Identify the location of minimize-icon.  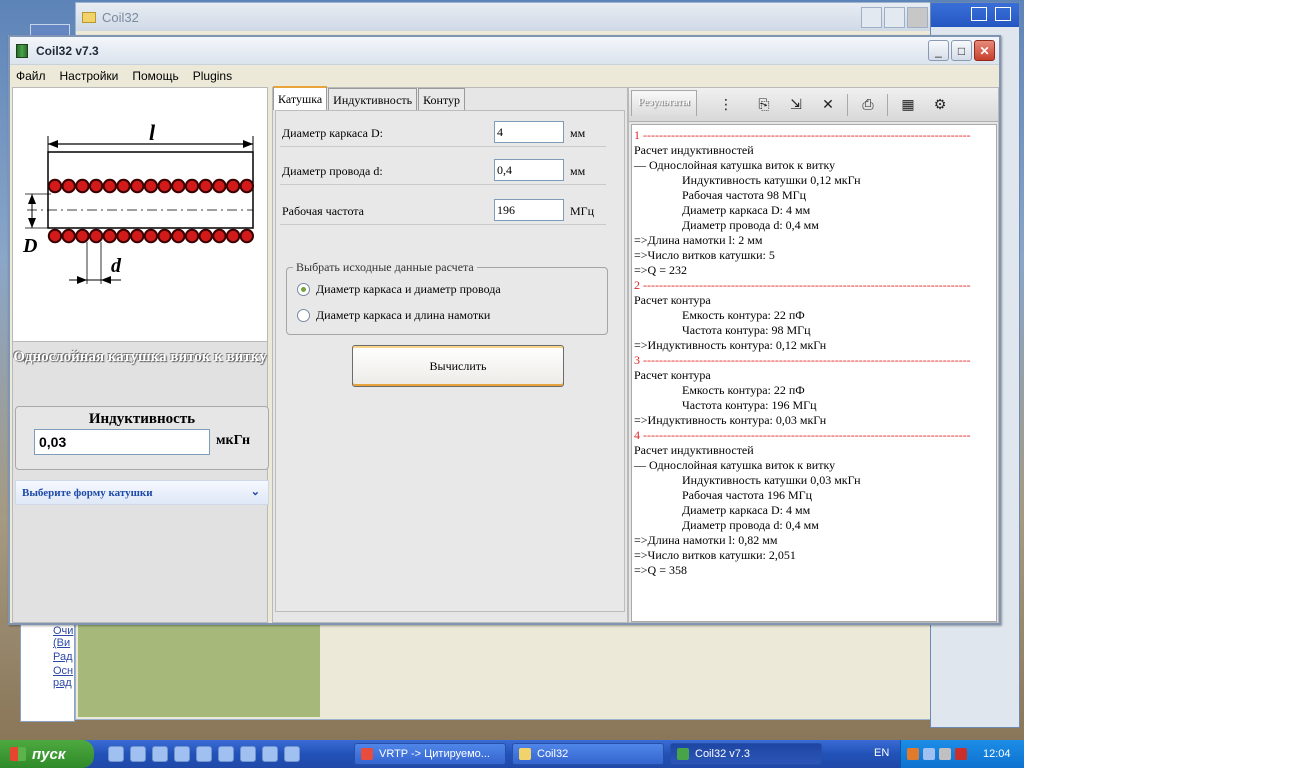
(871, 17).